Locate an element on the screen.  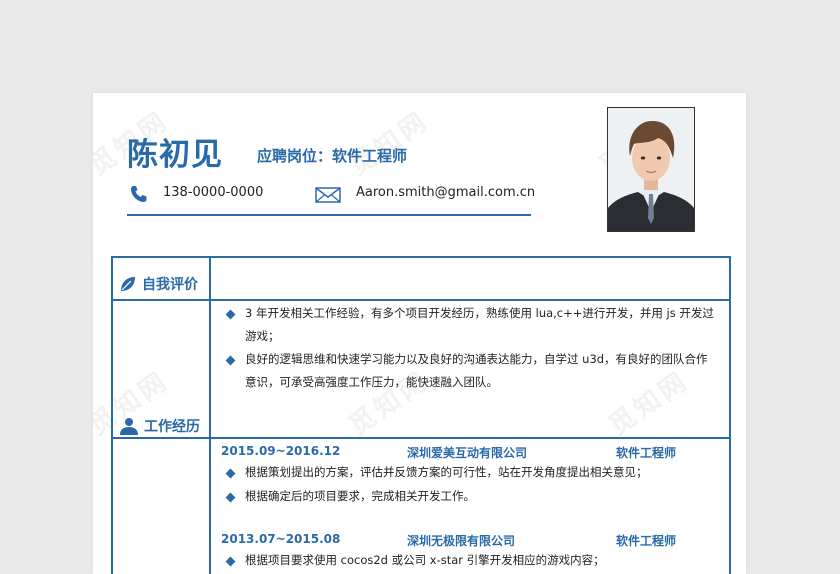
profile-photo is located at coordinates (651, 169).